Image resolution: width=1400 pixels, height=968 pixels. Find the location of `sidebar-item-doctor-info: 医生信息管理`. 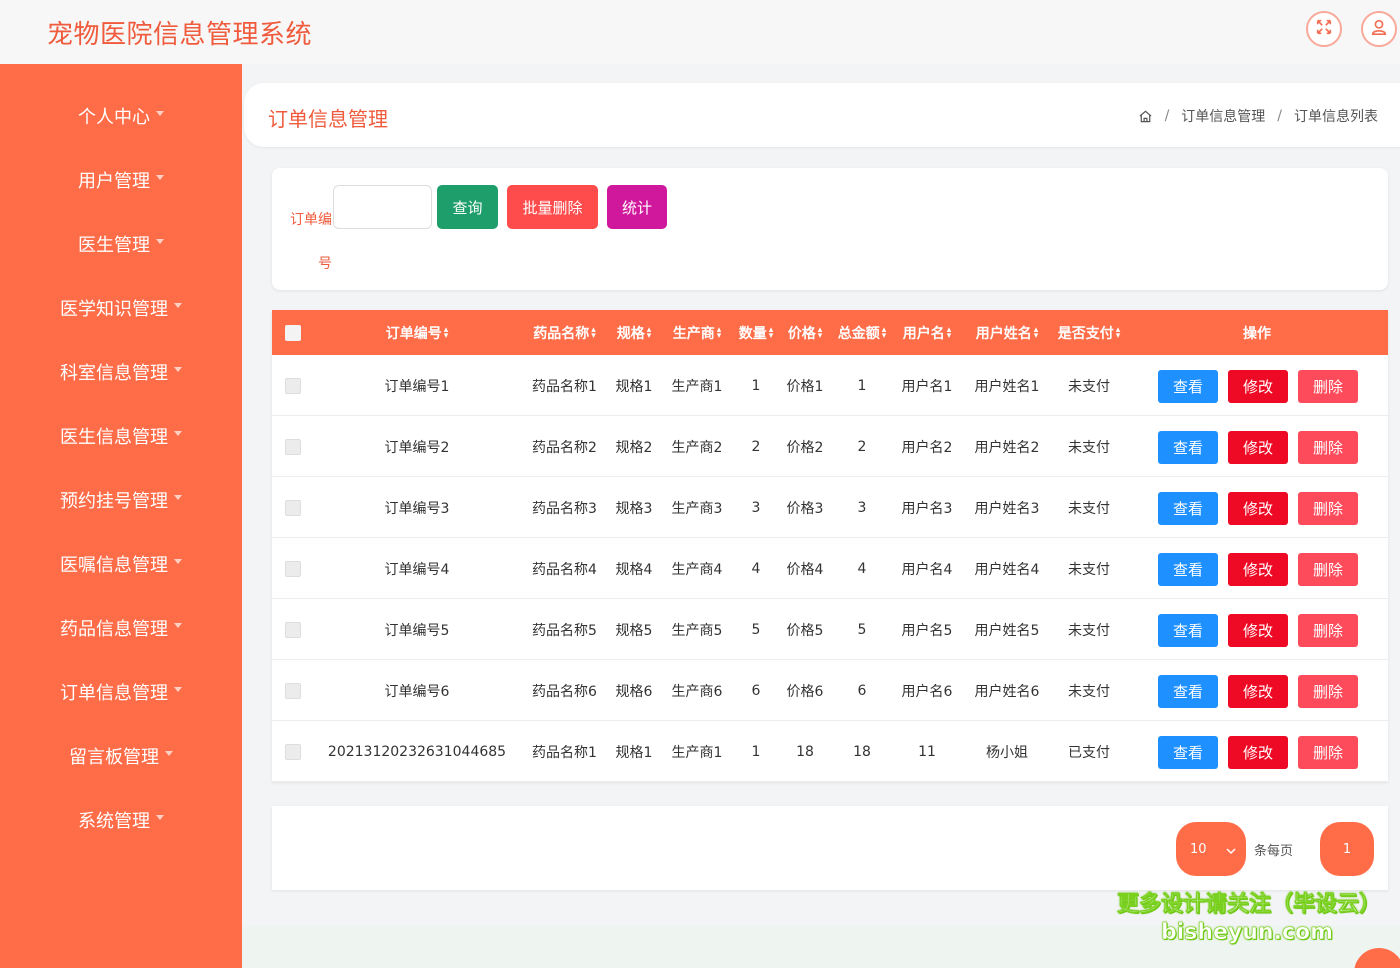

sidebar-item-doctor-info: 医生信息管理 is located at coordinates (121, 436).